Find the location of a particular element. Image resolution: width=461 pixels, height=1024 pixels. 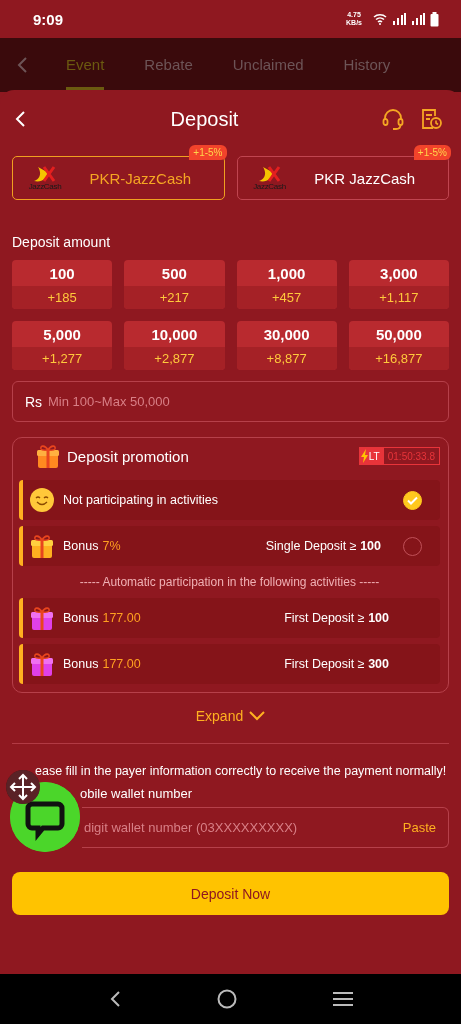

field-label: obile wallet number is located at coordinates (136, 793).